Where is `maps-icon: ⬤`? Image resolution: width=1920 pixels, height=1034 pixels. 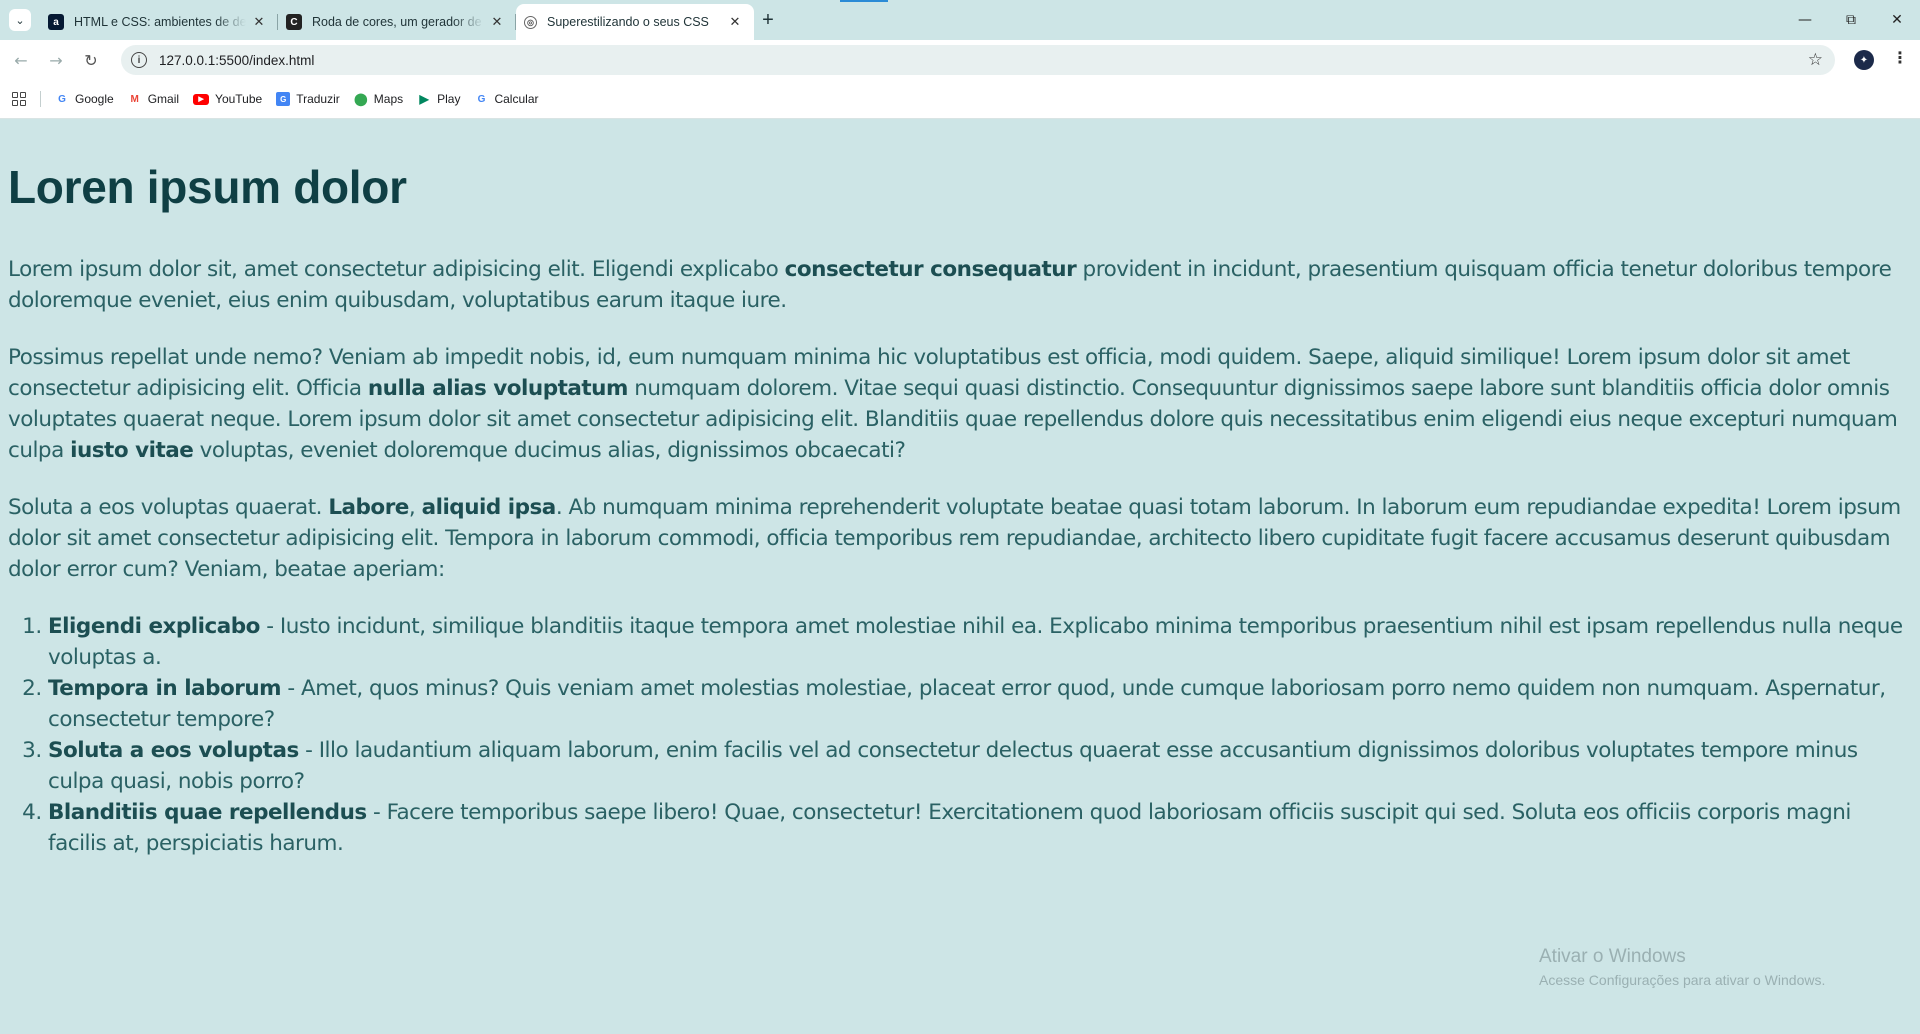
maps-icon: ⬤ is located at coordinates (361, 99).